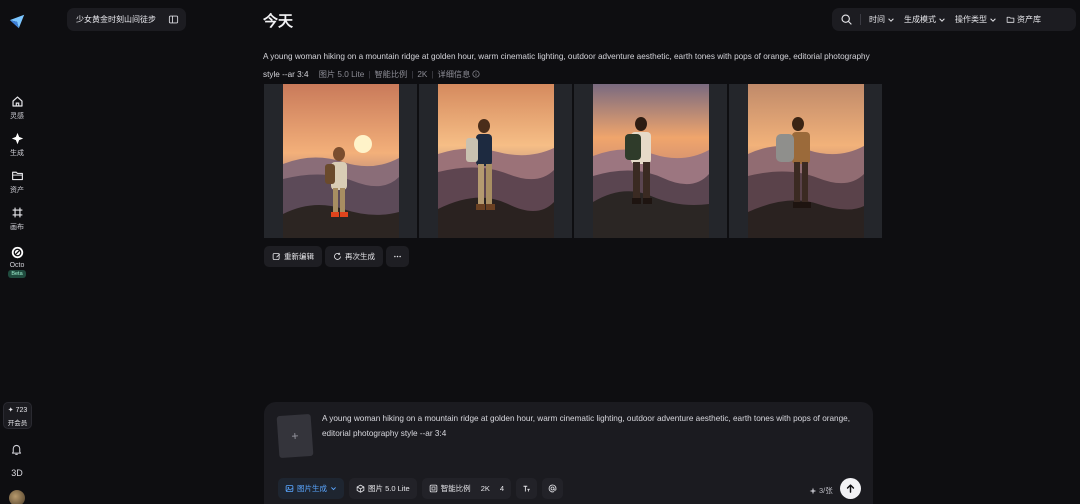 This screenshot has width=1080, height=504. I want to click on cost-label: 3/张, so click(826, 490).